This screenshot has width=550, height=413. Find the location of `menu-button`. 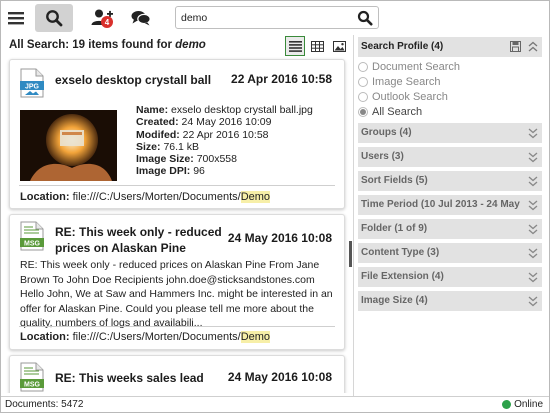

menu-button is located at coordinates (16, 18).